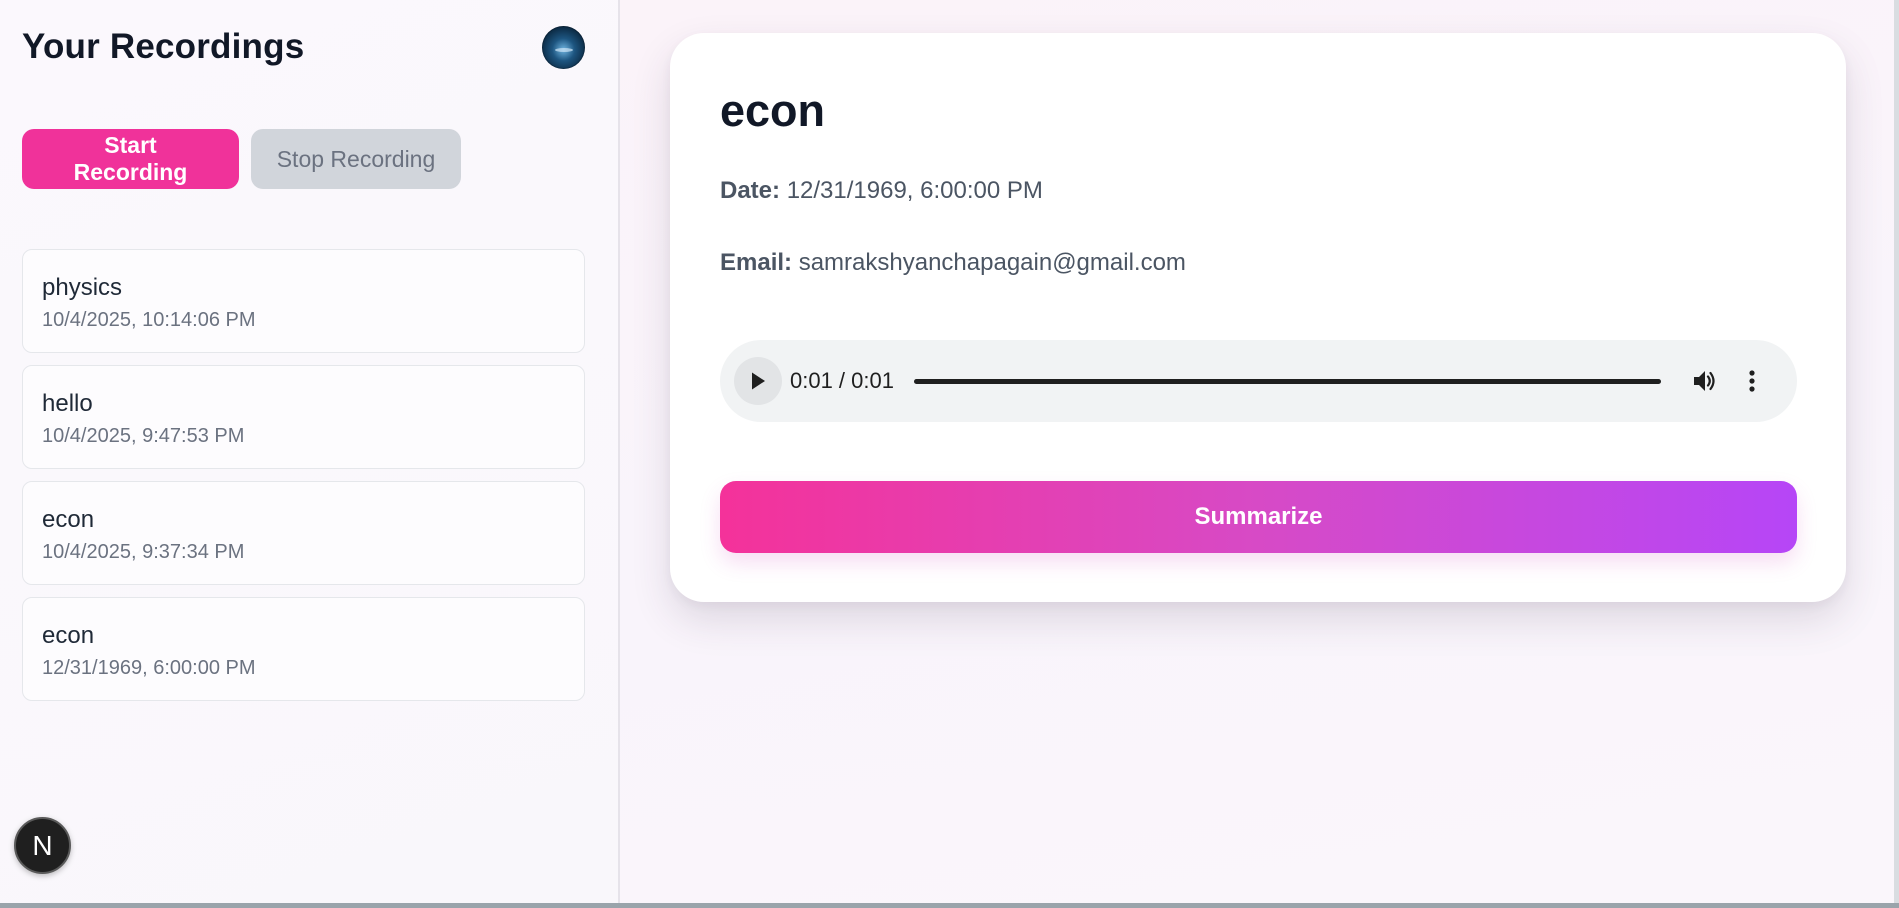 Image resolution: width=1899 pixels, height=908 pixels. Describe the element at coordinates (42, 845) in the screenshot. I see `next-js-dev-badge: N` at that location.